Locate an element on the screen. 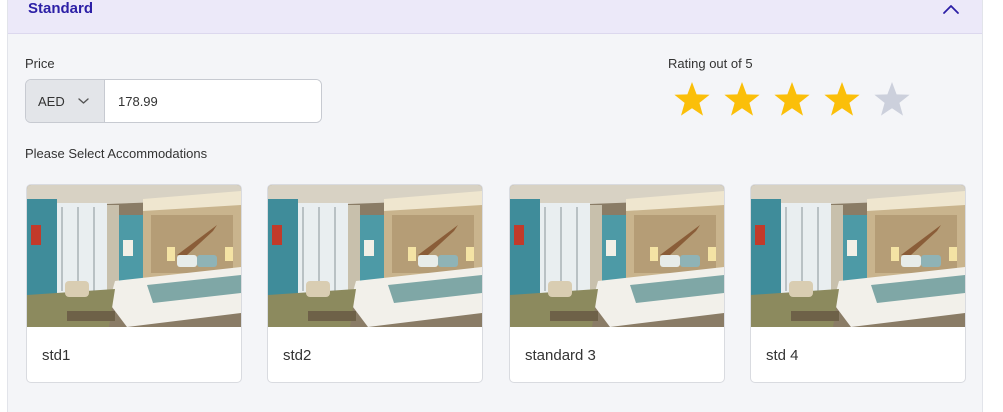  accommodation-name: std1 is located at coordinates (56, 355).